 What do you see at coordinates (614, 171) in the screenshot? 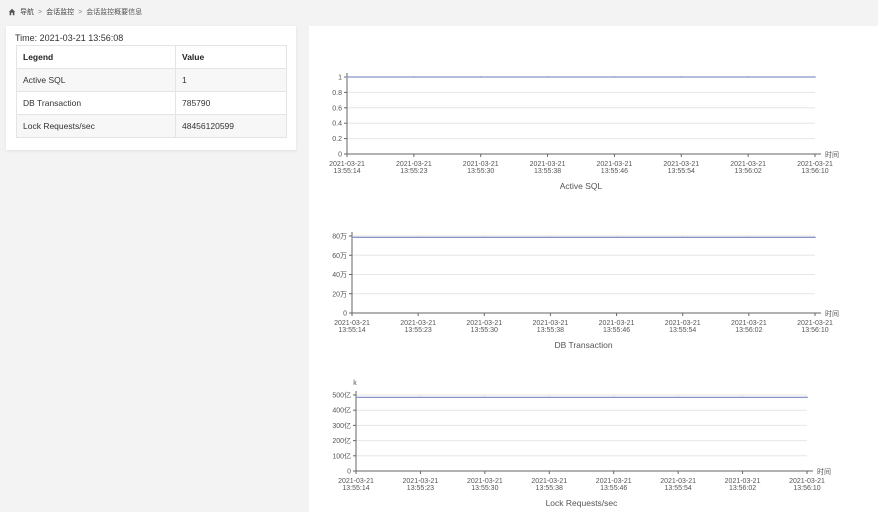
I see `active-sql-x-tick-label: 13:55:46` at bounding box center [614, 171].